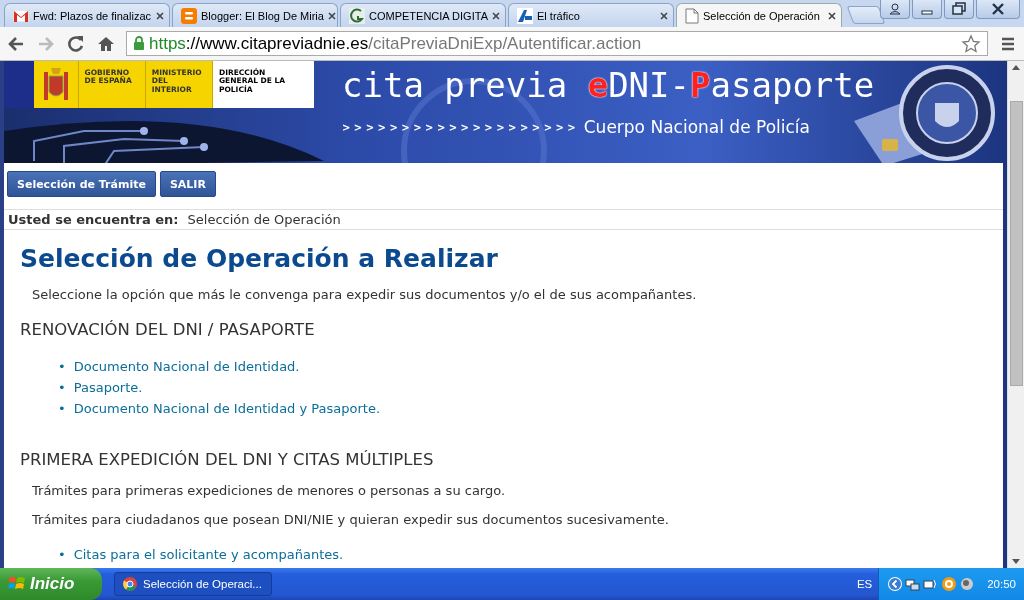  Describe the element at coordinates (19, 84) in the screenshot. I see `flag-stripe` at that location.